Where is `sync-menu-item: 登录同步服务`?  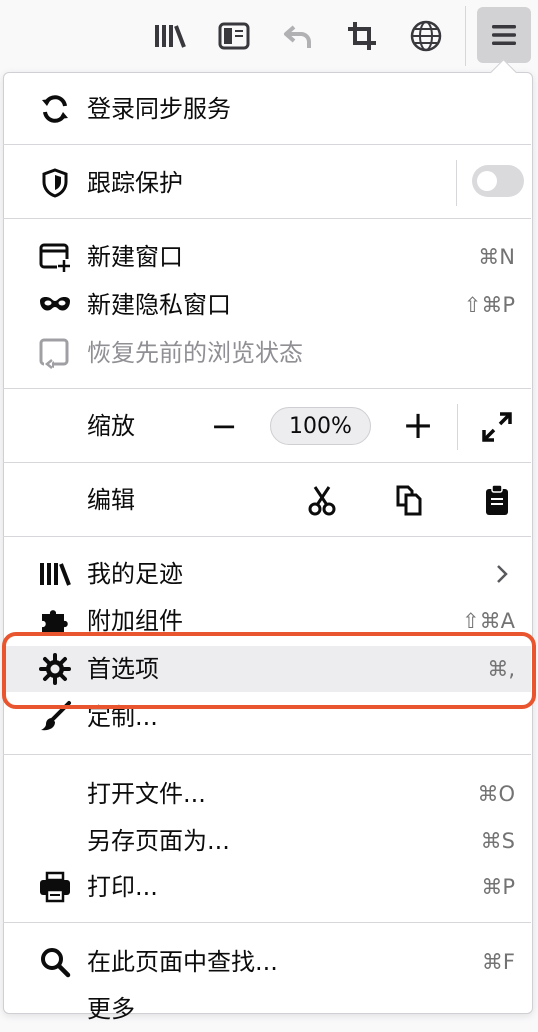 sync-menu-item: 登录同步服务 is located at coordinates (267, 109).